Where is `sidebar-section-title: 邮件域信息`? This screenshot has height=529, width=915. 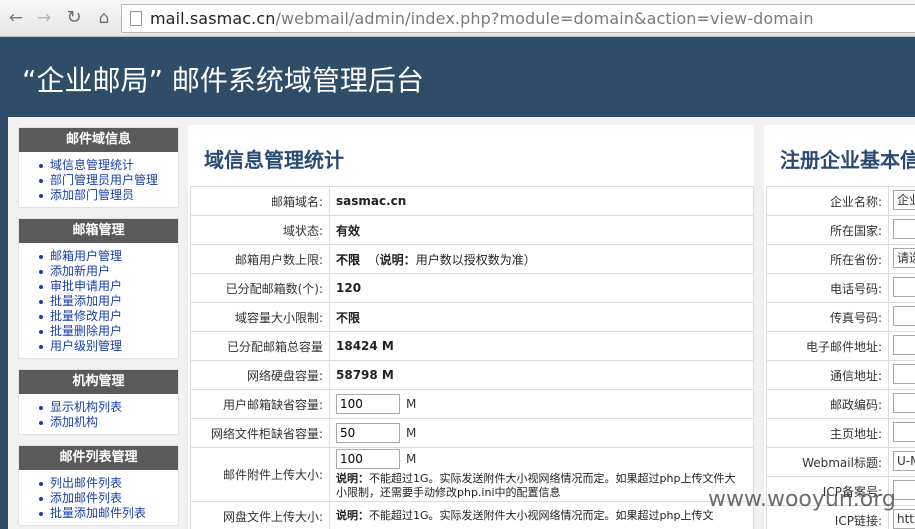 sidebar-section-title: 邮件域信息 is located at coordinates (98, 140).